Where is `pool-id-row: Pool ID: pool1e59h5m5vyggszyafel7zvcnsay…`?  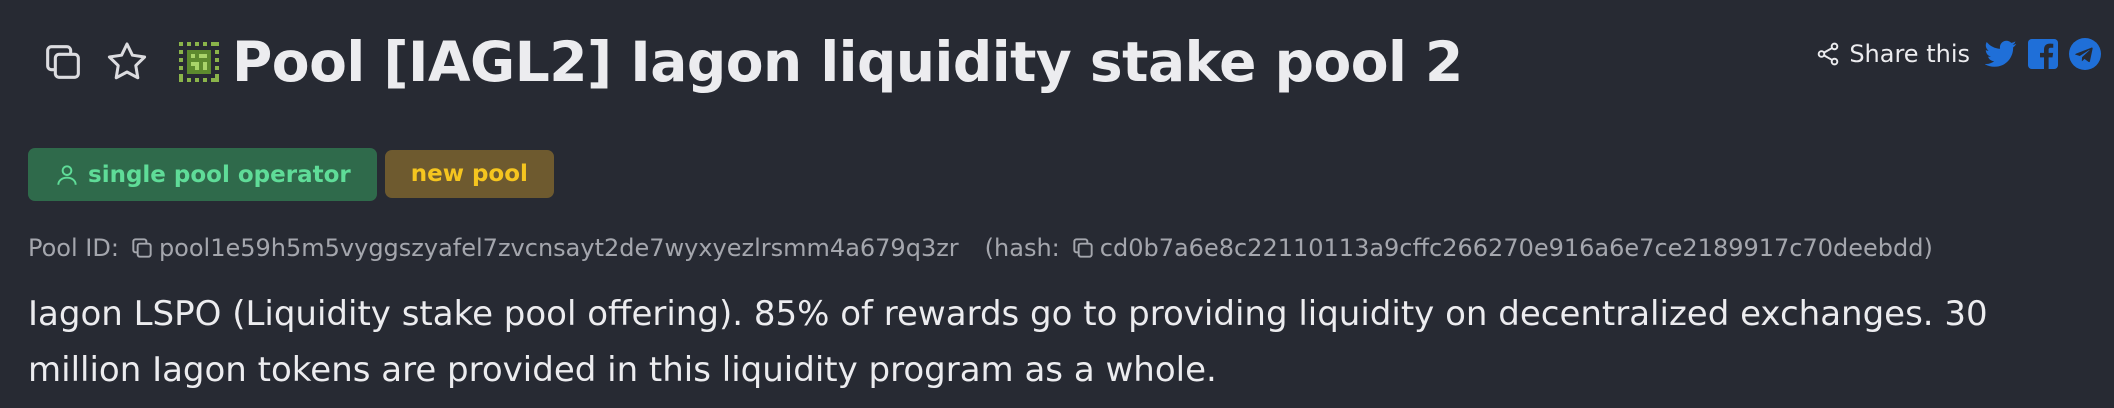
pool-id-row: Pool ID: pool1e59h5m5vyggszyafel7zvcnsay… is located at coordinates (980, 248).